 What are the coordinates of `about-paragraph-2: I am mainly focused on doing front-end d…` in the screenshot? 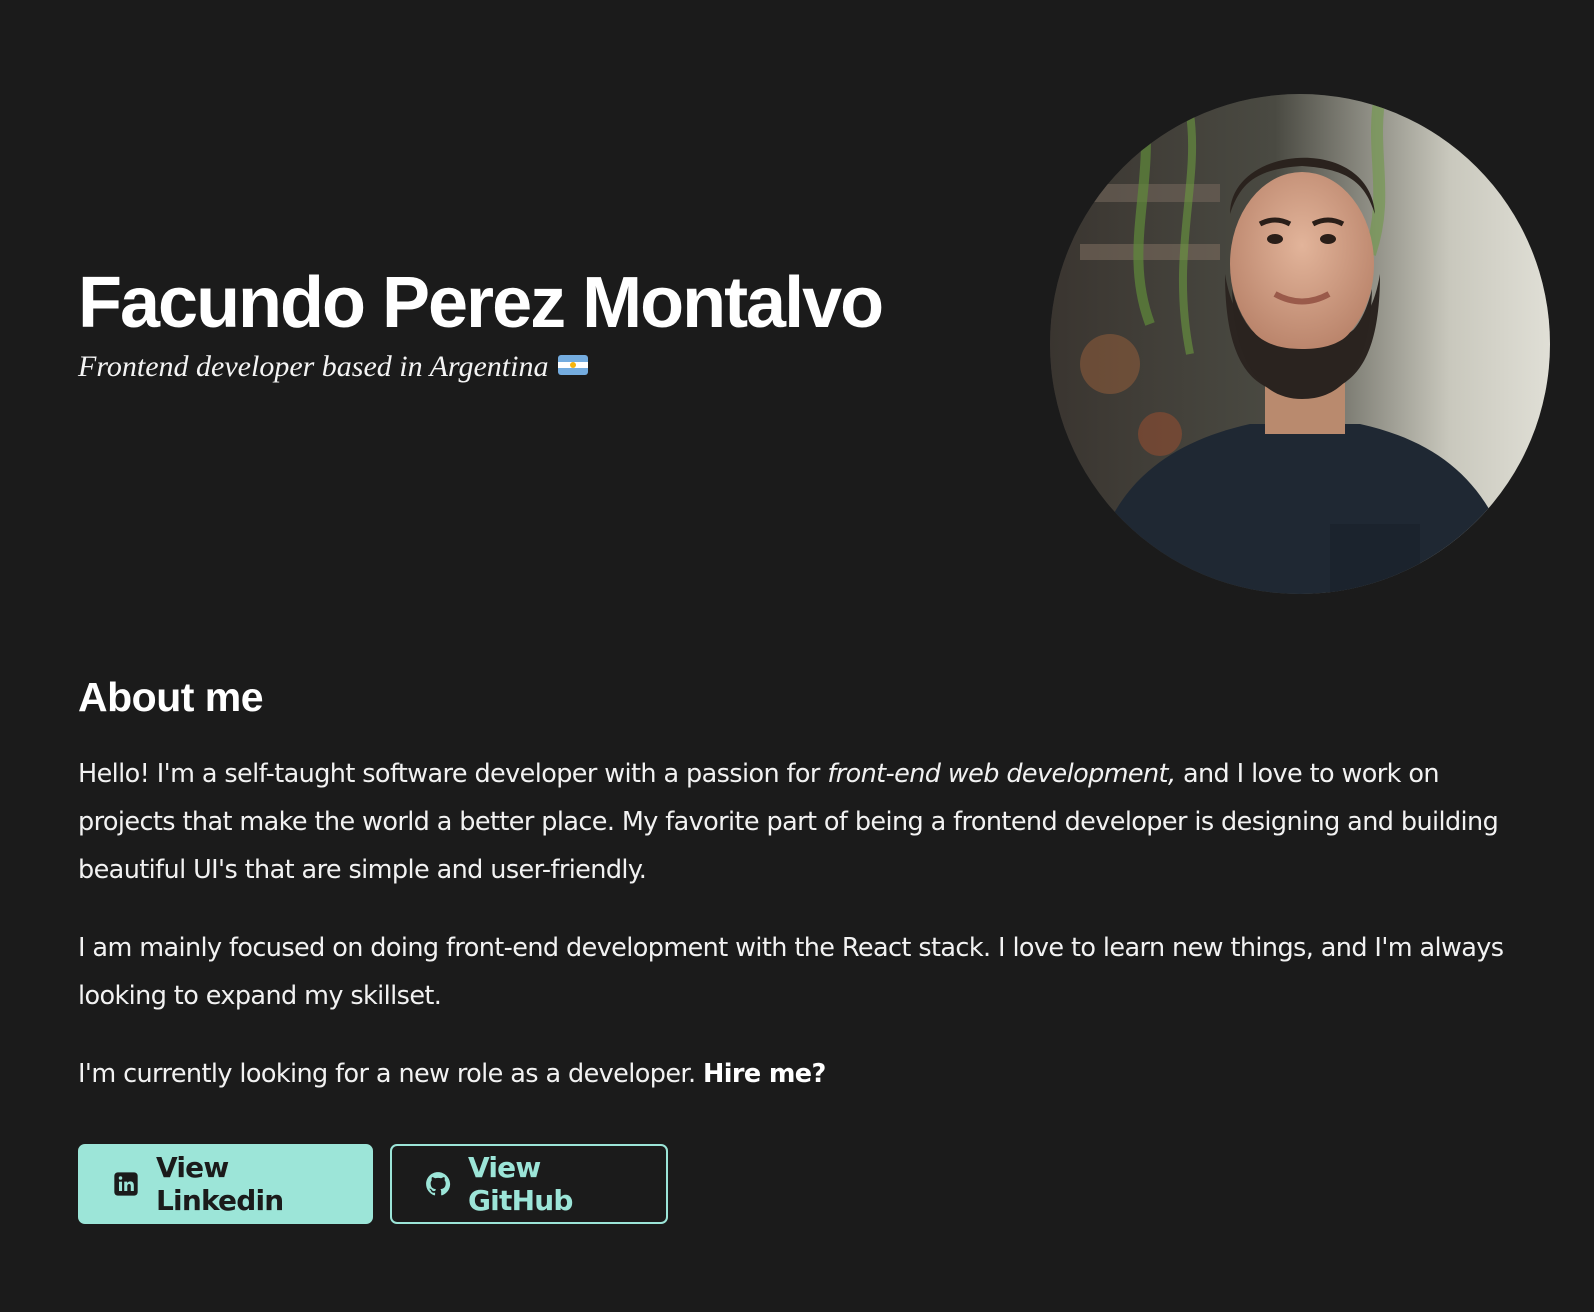 It's located at (791, 972).